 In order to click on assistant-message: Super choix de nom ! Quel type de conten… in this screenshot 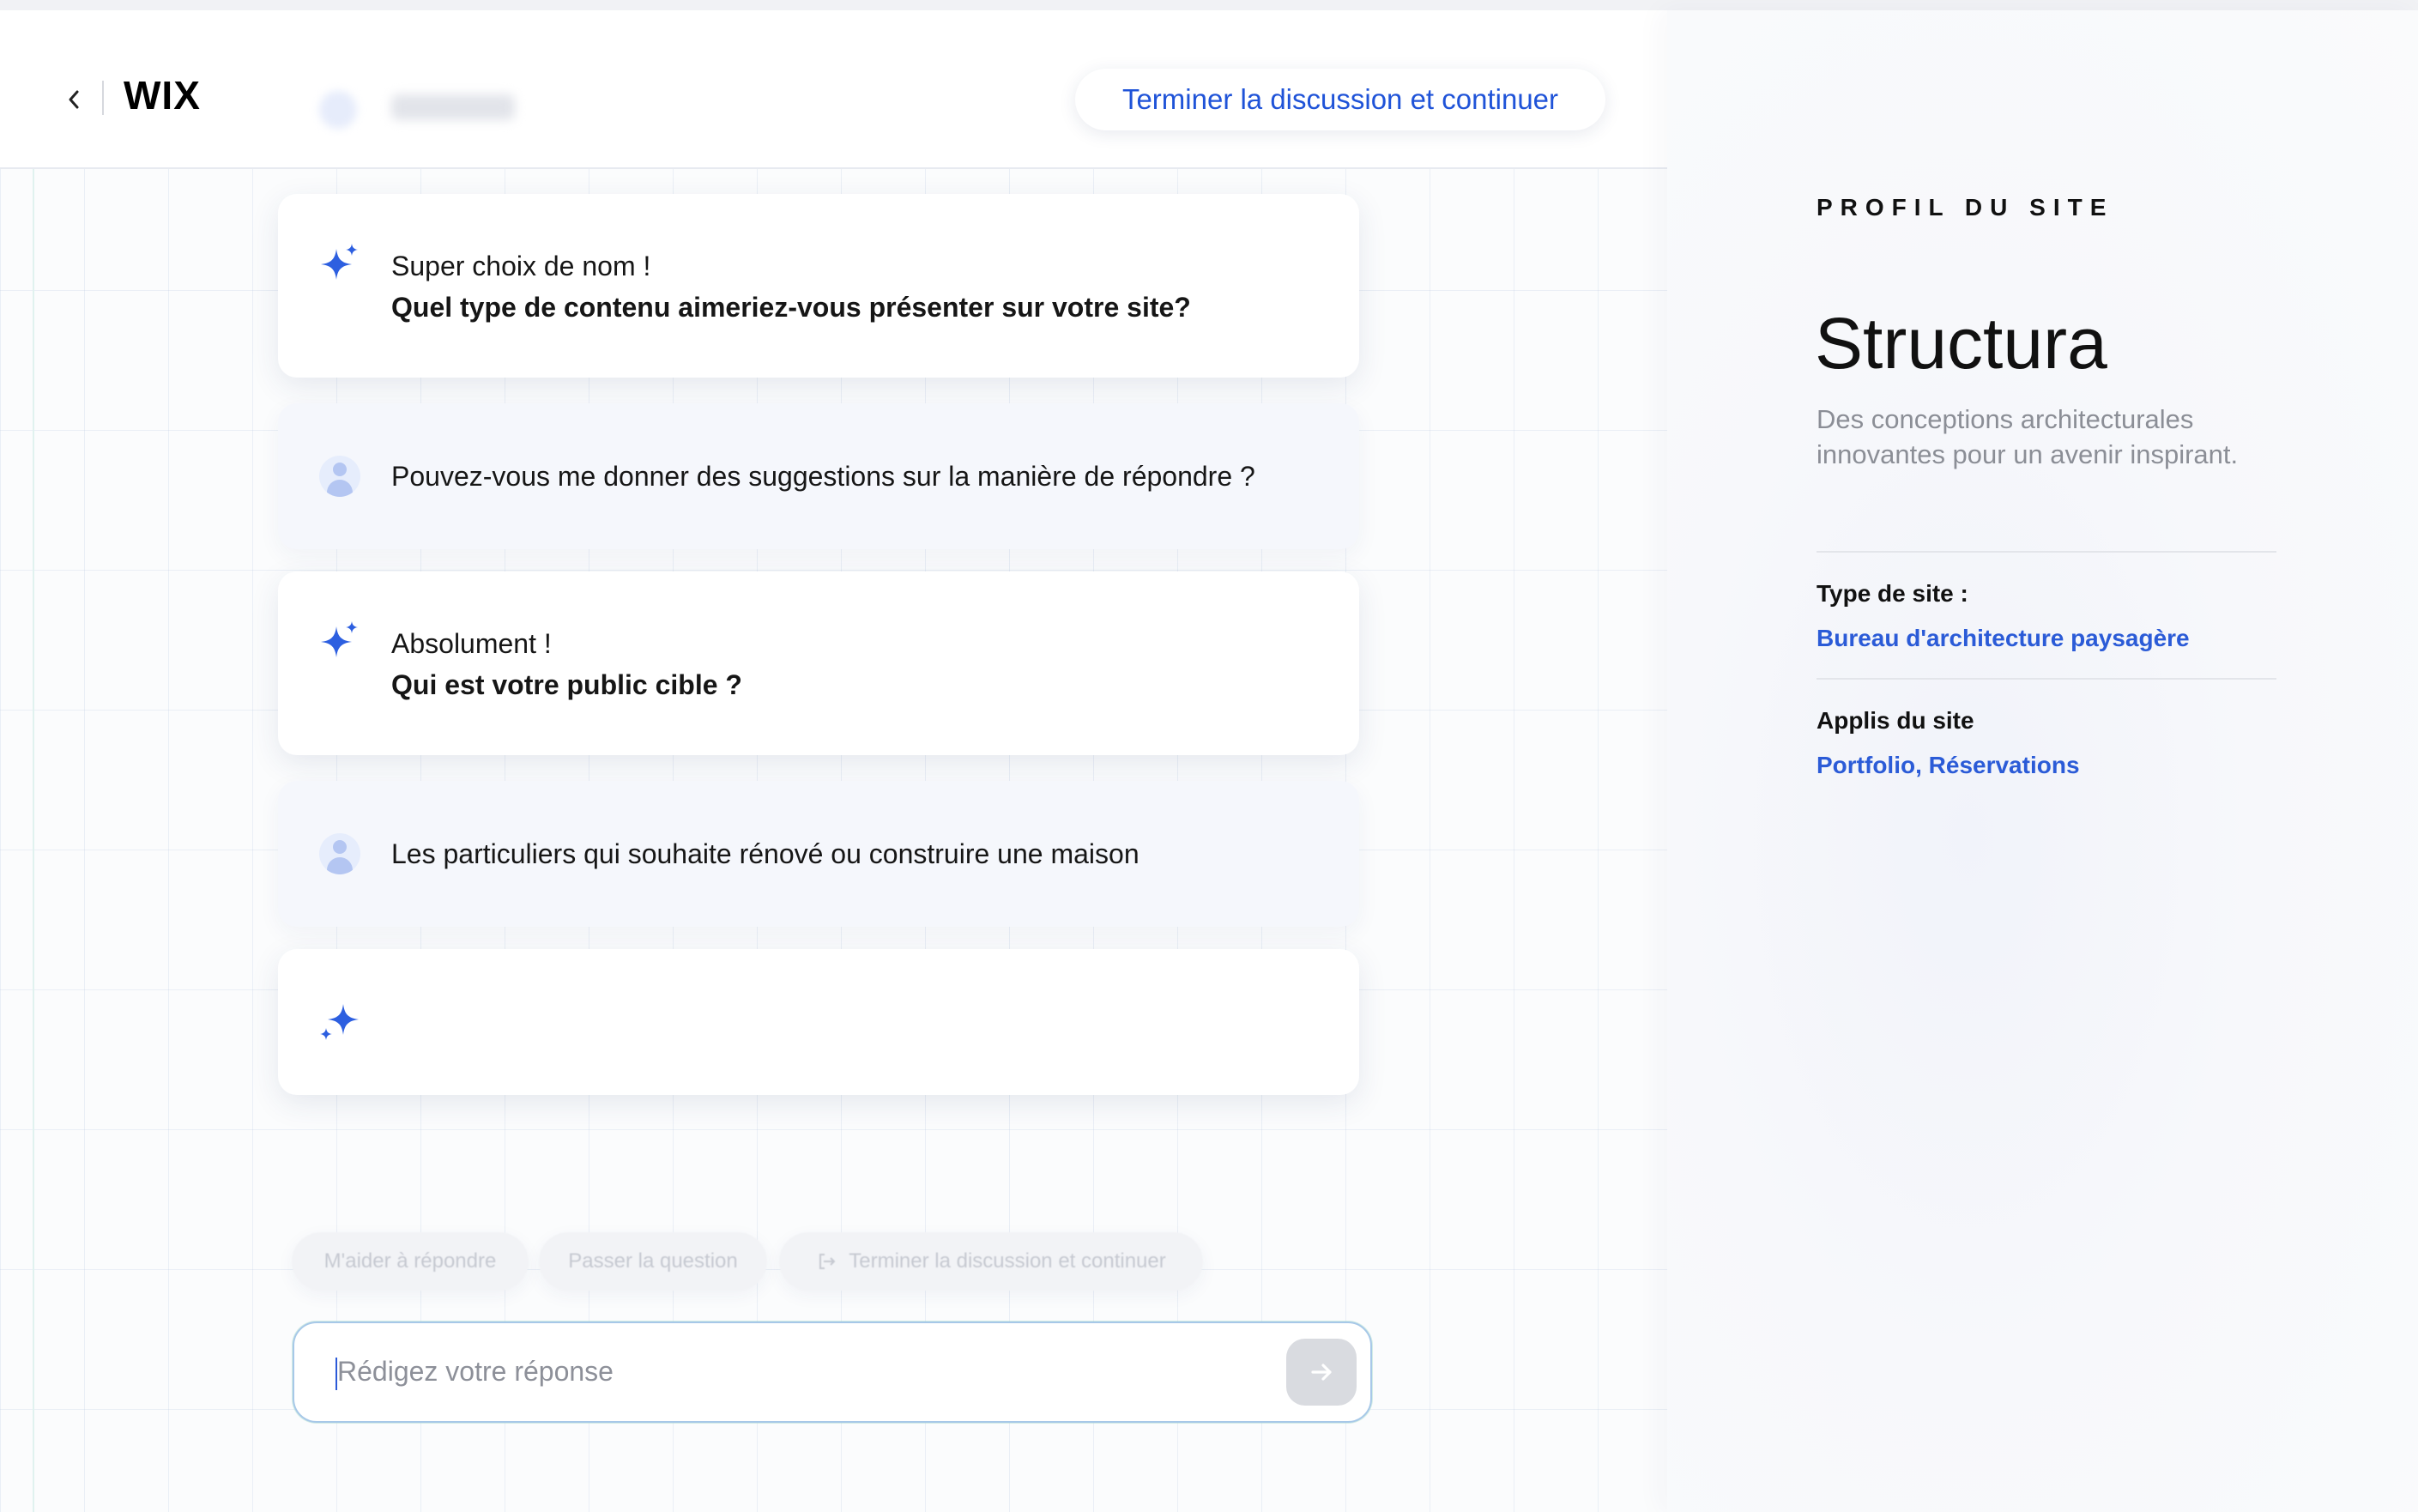, I will do `click(818, 286)`.